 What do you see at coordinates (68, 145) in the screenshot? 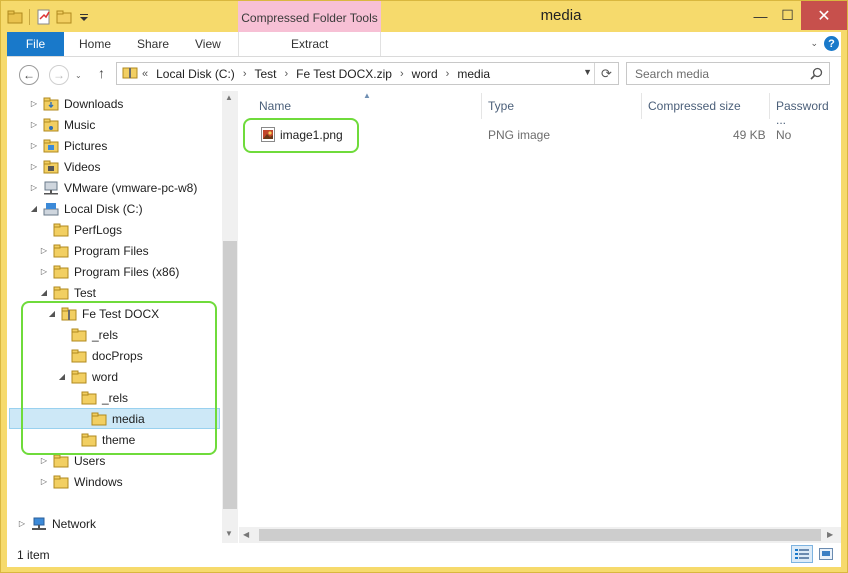
I see `sidebar-item-pictures: ▷ Pictures` at bounding box center [68, 145].